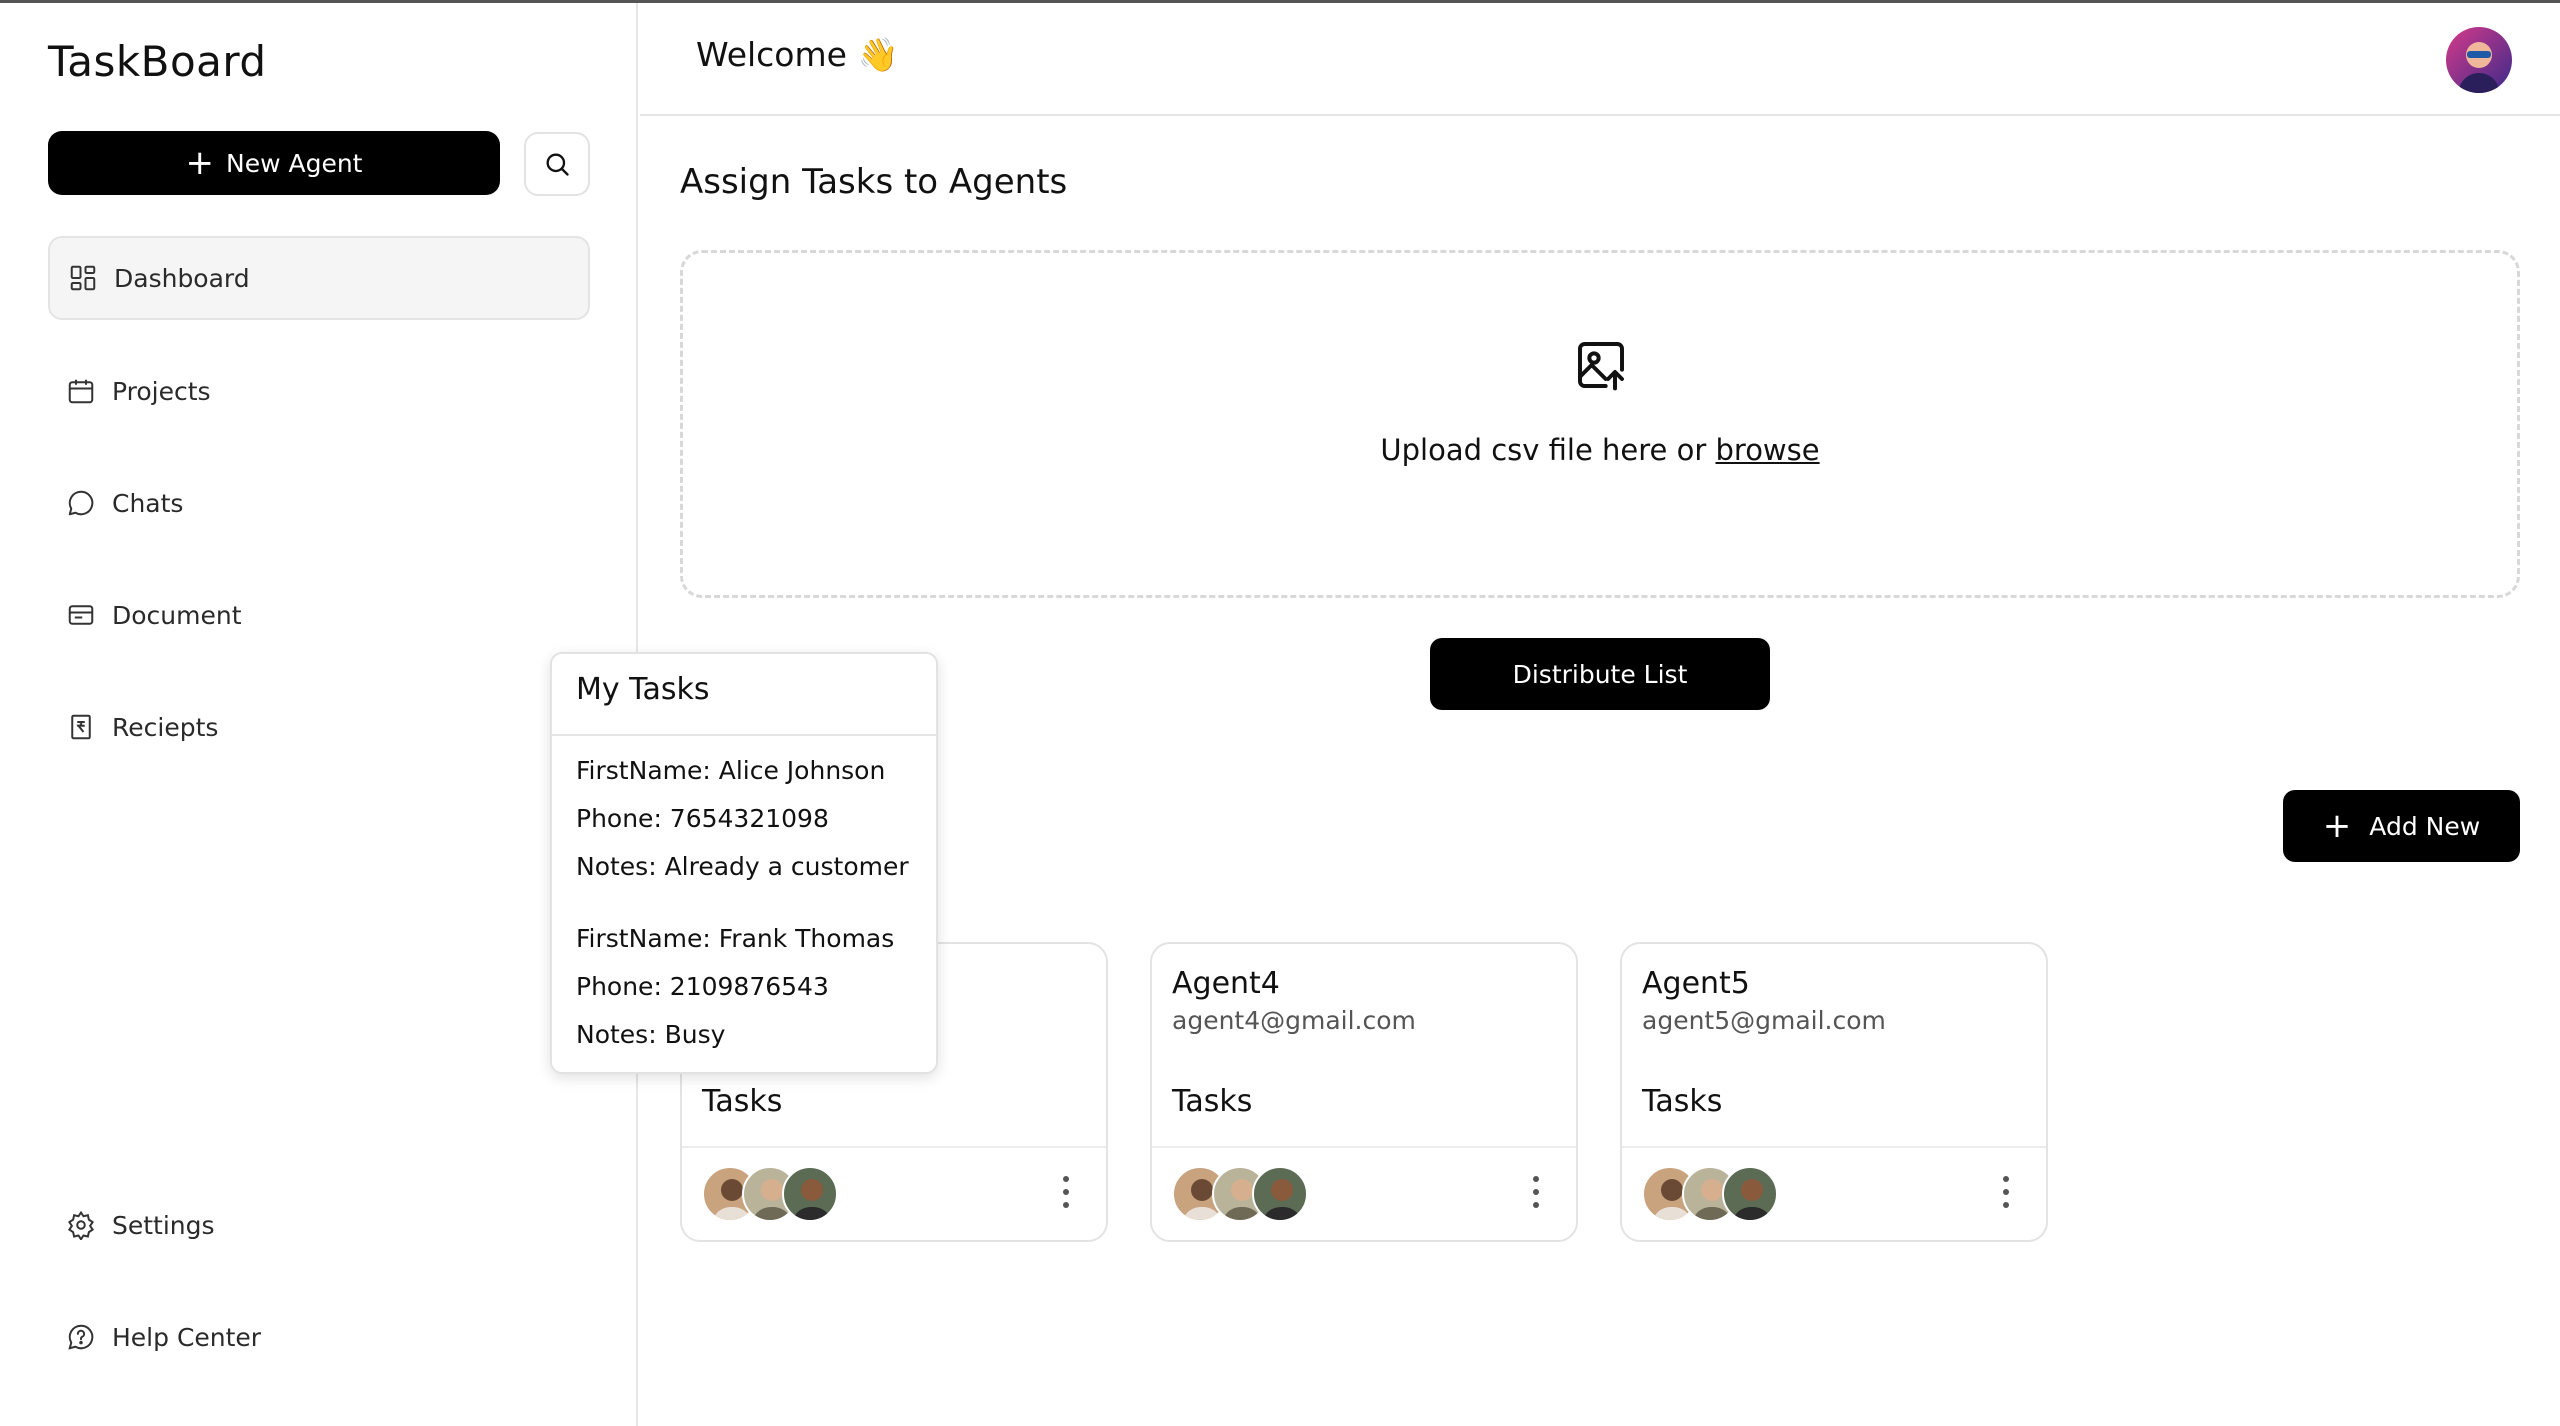 This screenshot has height=1426, width=2560. I want to click on agent-card: Agent4 agent4@gmail.com Tasks, so click(1364, 1092).